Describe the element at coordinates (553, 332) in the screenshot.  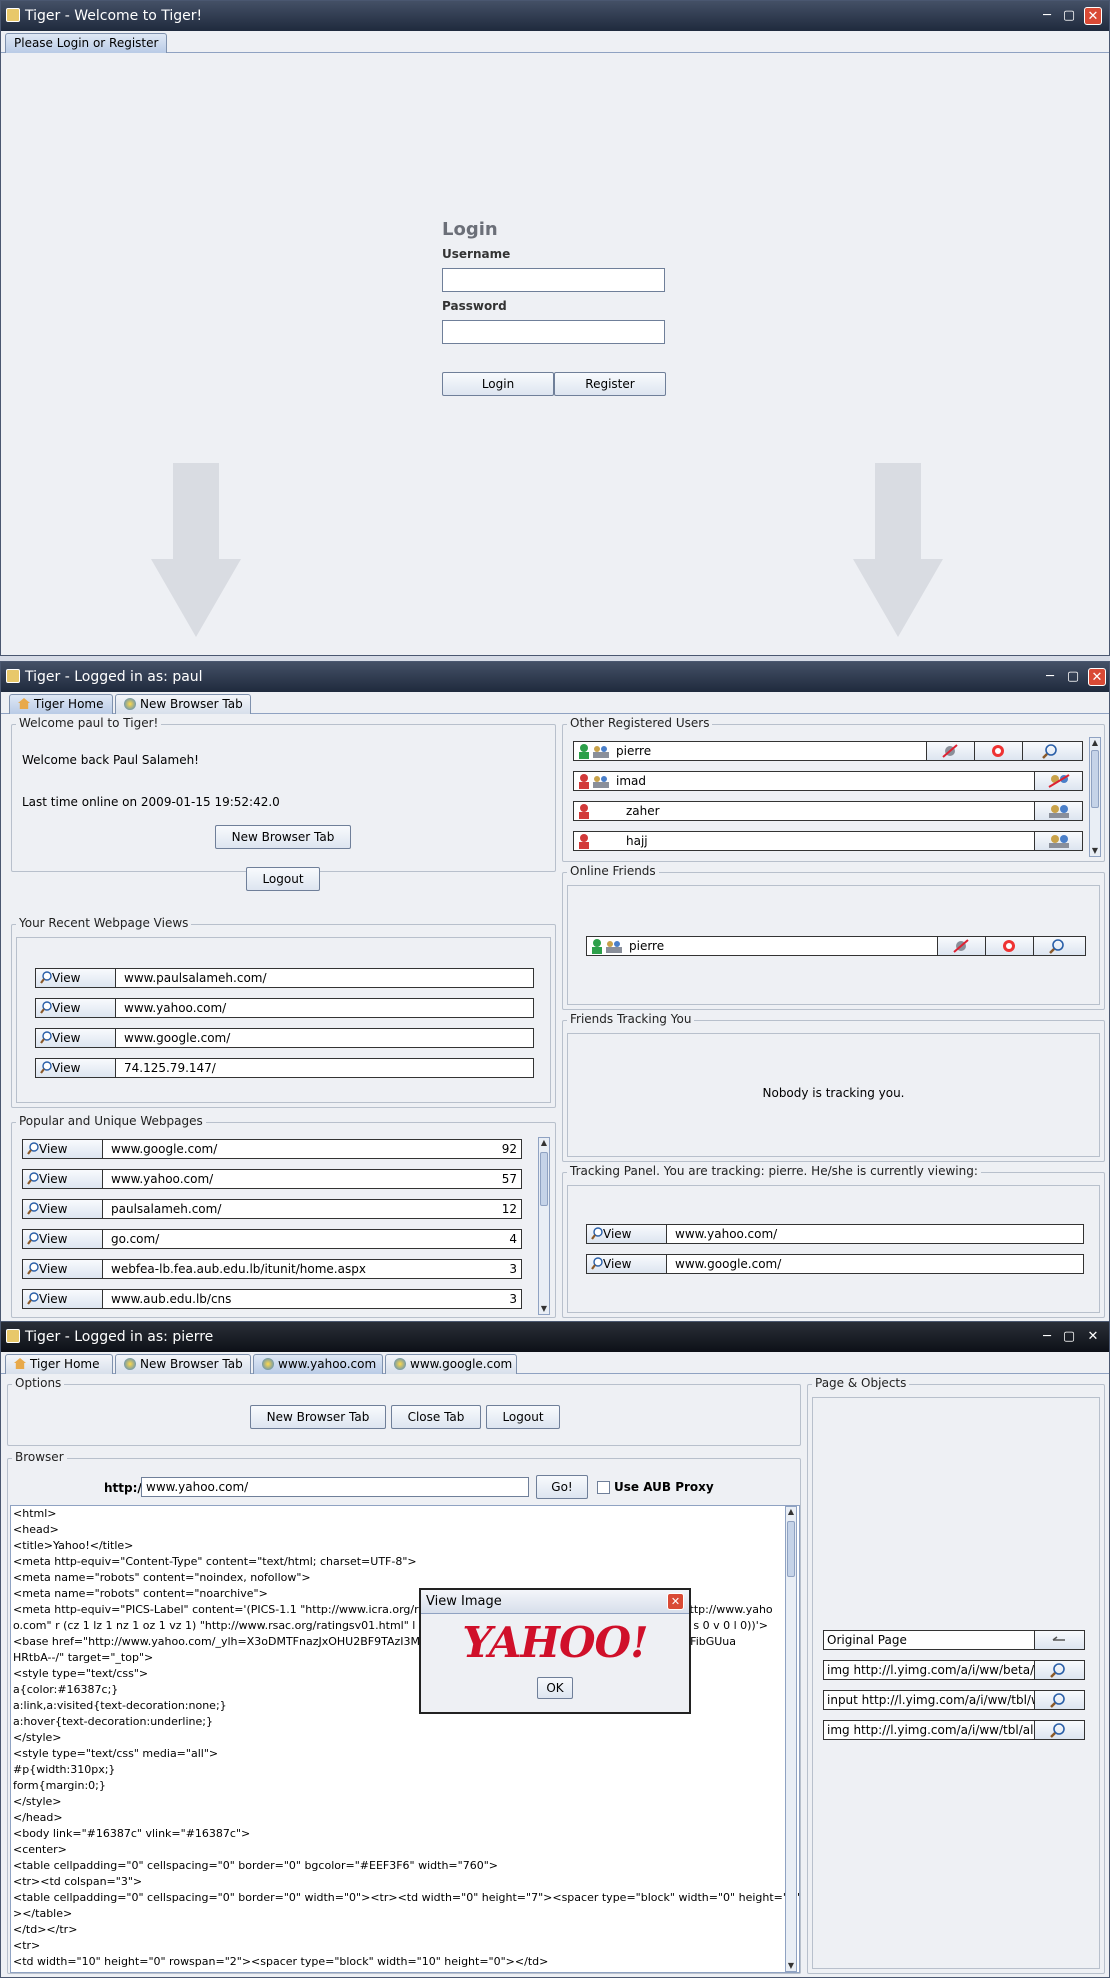
I see `password-input` at that location.